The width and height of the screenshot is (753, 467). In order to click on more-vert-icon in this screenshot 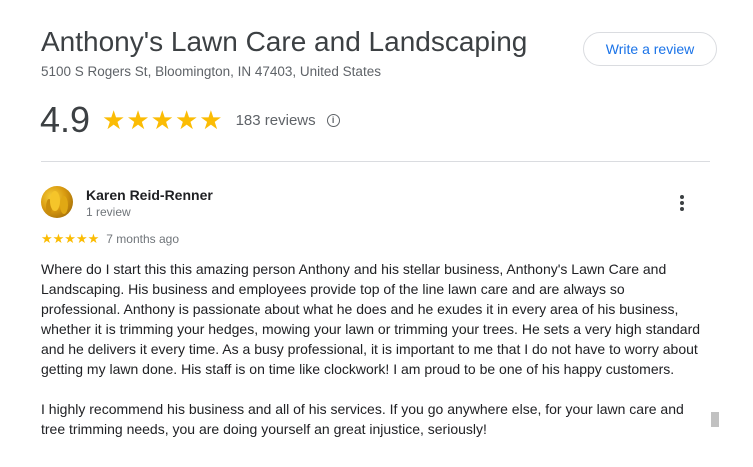, I will do `click(682, 203)`.